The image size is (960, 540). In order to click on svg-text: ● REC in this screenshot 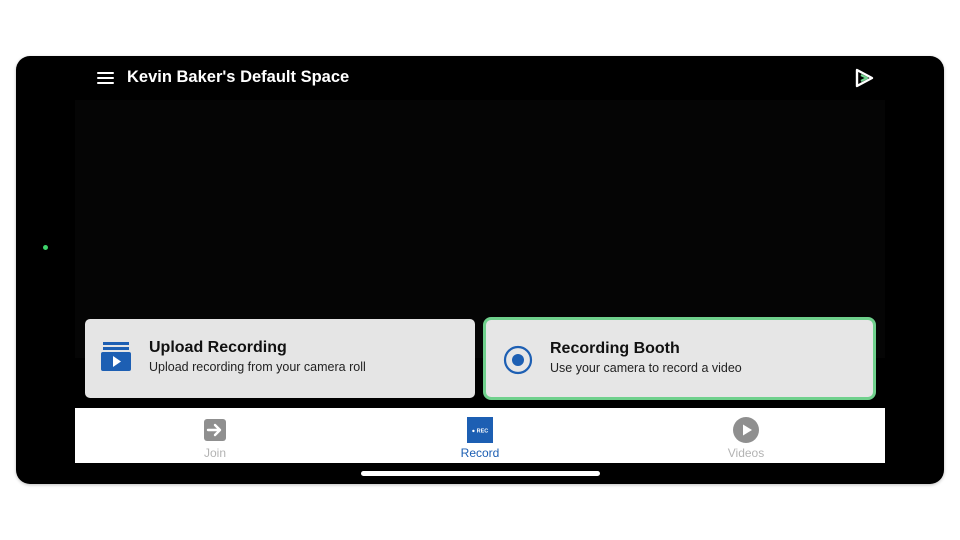, I will do `click(480, 432)`.